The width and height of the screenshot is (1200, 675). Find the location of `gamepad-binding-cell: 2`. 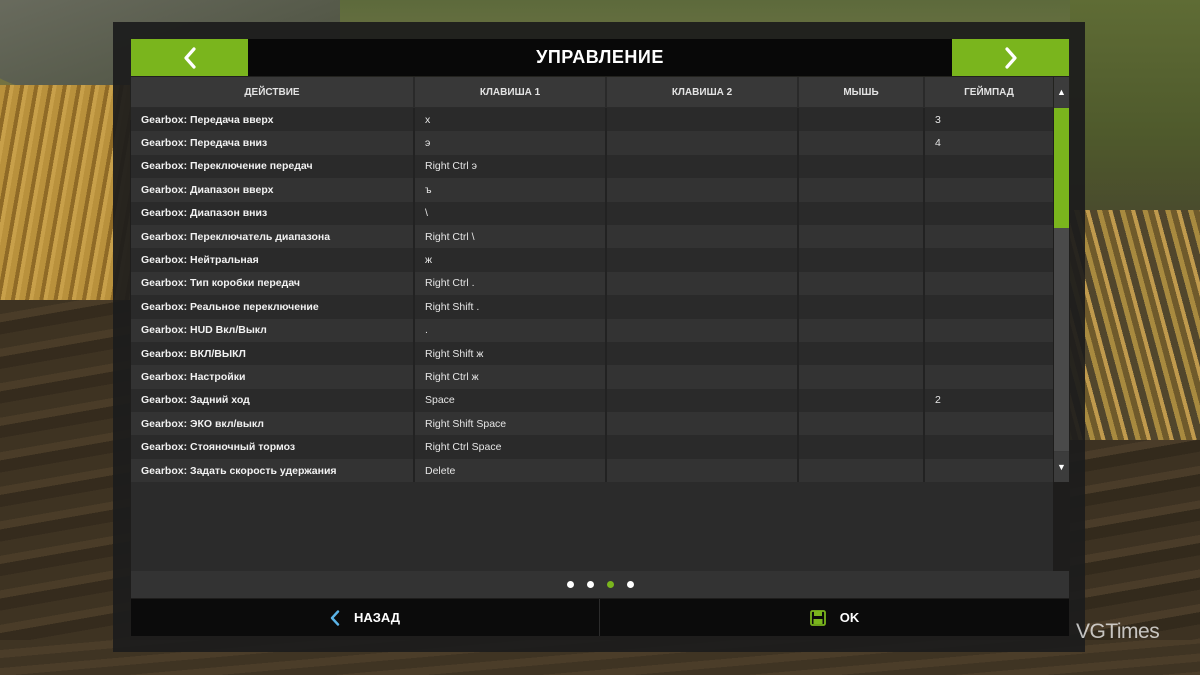

gamepad-binding-cell: 2 is located at coordinates (989, 400).